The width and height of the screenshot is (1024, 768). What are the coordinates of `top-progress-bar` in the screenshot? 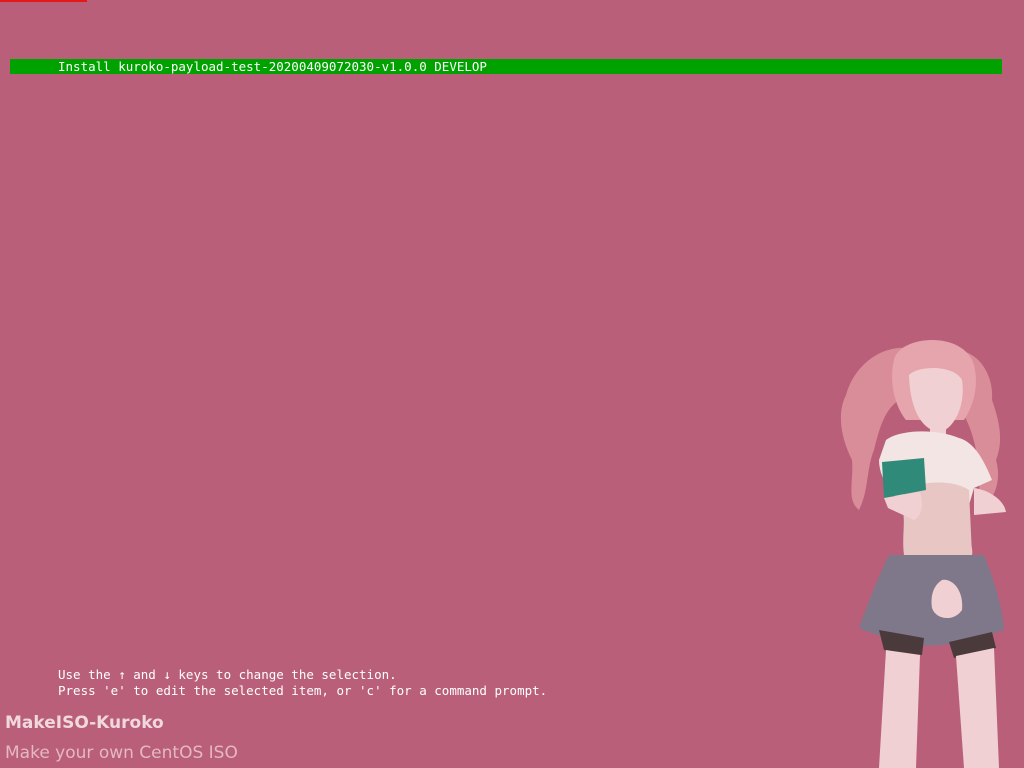 It's located at (43, 1).